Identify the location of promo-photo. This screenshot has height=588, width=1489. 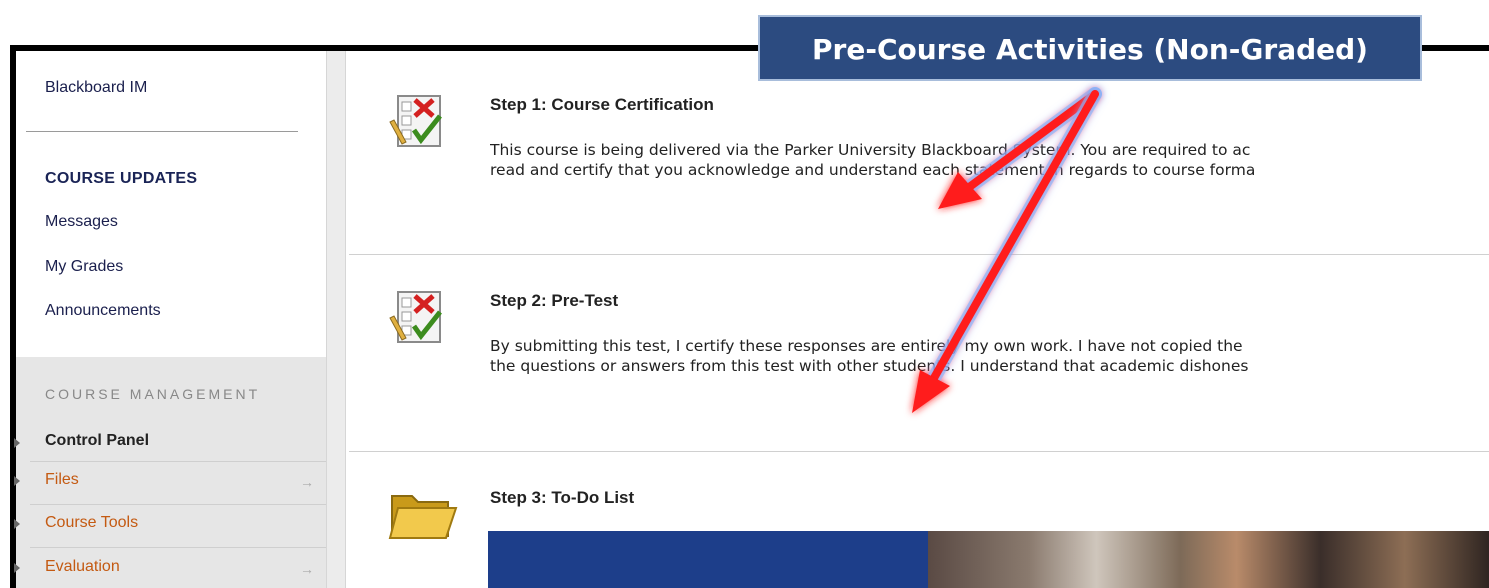
(1208, 559).